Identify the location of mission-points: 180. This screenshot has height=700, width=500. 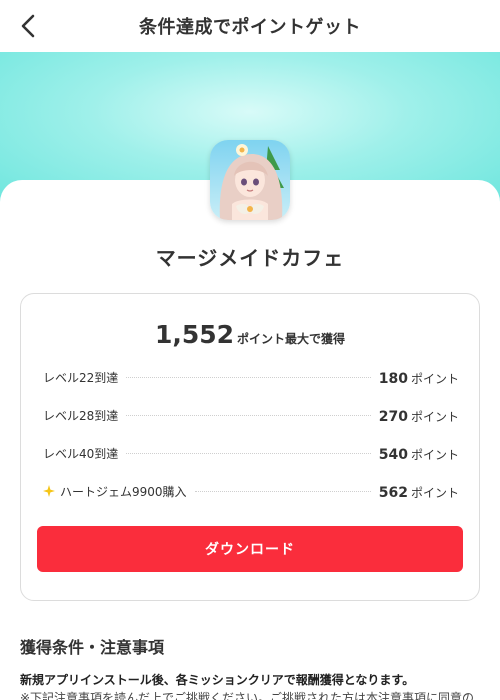
(393, 378).